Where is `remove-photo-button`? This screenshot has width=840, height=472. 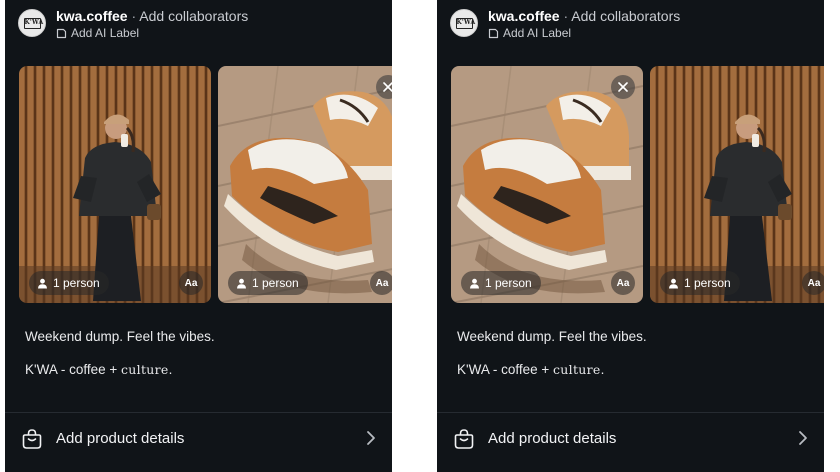
remove-photo-button is located at coordinates (623, 87).